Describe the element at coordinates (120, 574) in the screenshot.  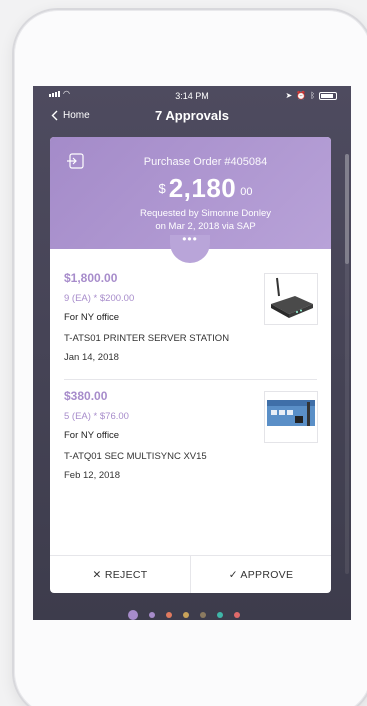
I see `reject-button: ✕ REJECT` at that location.